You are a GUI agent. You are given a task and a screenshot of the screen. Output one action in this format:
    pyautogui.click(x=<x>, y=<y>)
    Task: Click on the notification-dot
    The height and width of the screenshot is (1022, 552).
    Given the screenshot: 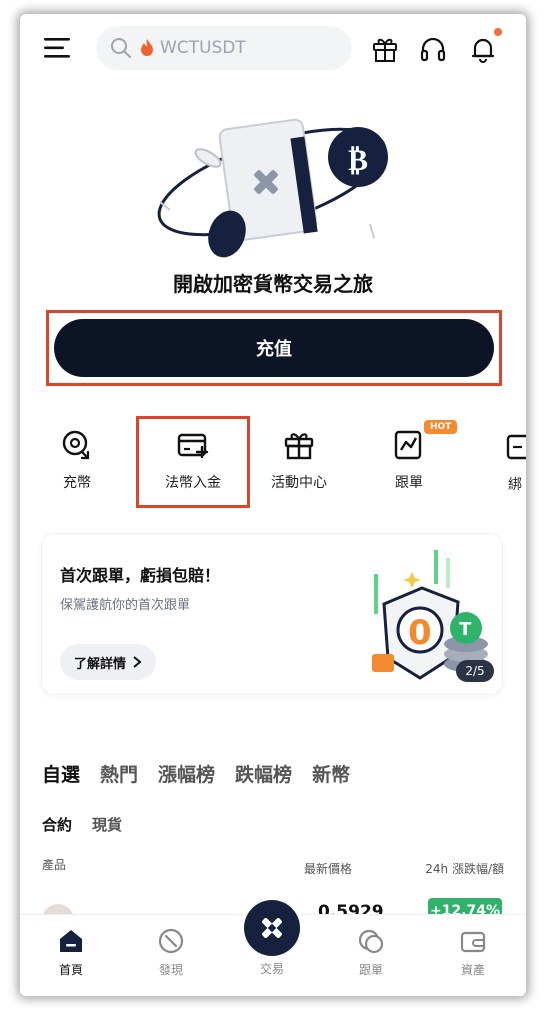 What is the action you would take?
    pyautogui.click(x=498, y=32)
    